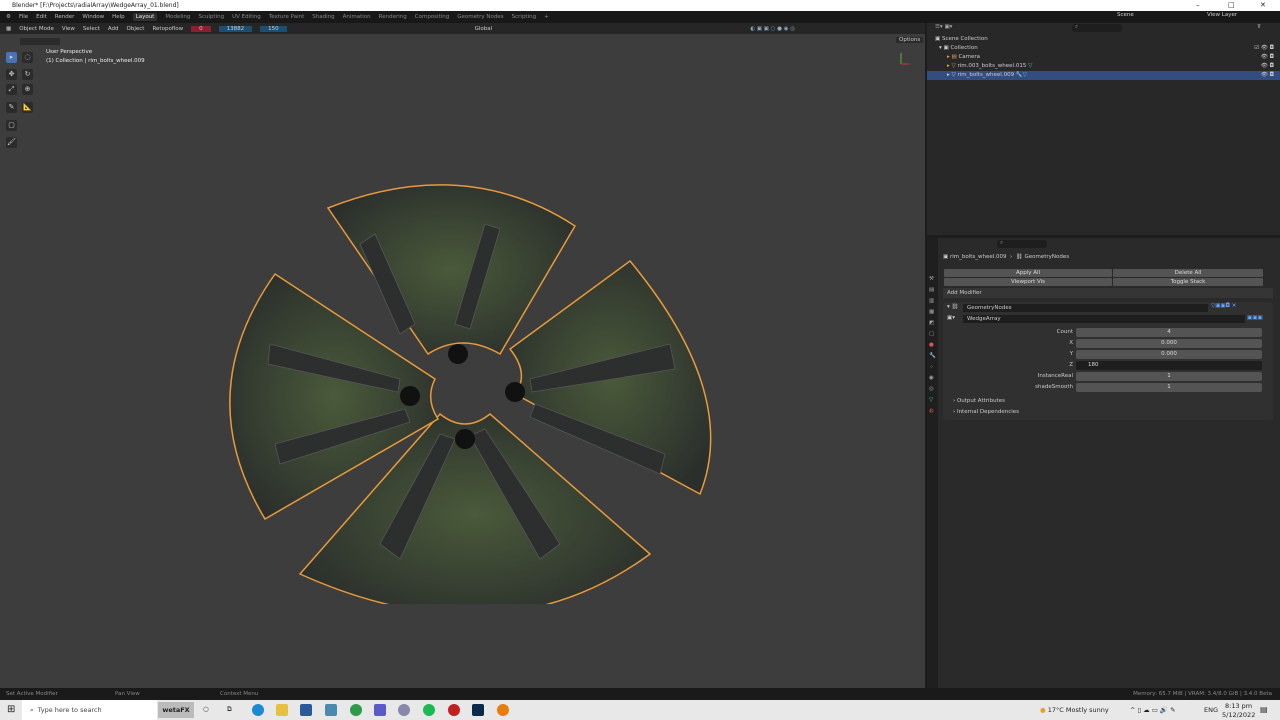 The height and width of the screenshot is (720, 1280). What do you see at coordinates (11, 74) in the screenshot?
I see `move-tool-icon: ✥` at bounding box center [11, 74].